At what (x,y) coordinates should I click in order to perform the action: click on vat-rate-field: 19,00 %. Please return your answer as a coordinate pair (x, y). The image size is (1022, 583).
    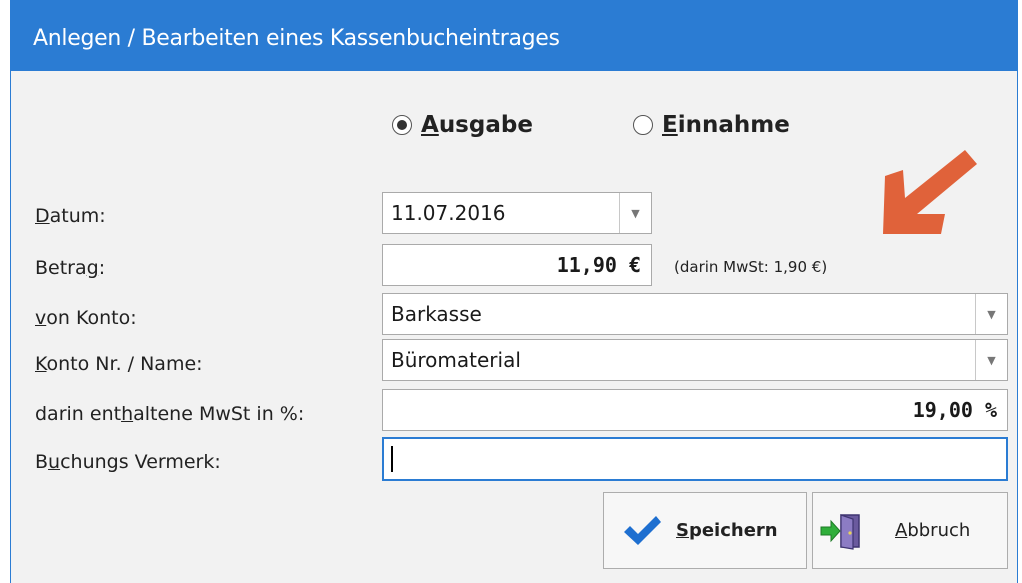
    Looking at the image, I should click on (695, 410).